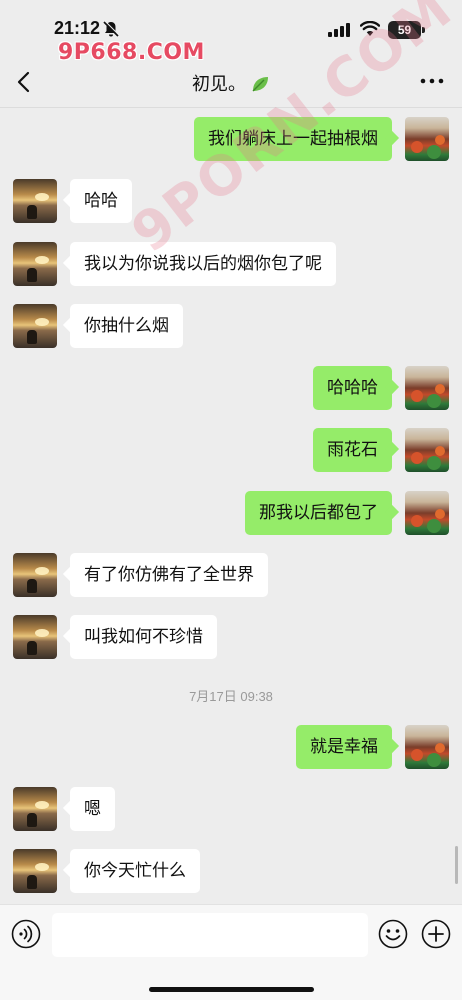  Describe the element at coordinates (126, 326) in the screenshot. I see `message-bubble-received: 你抽什么烟` at that location.